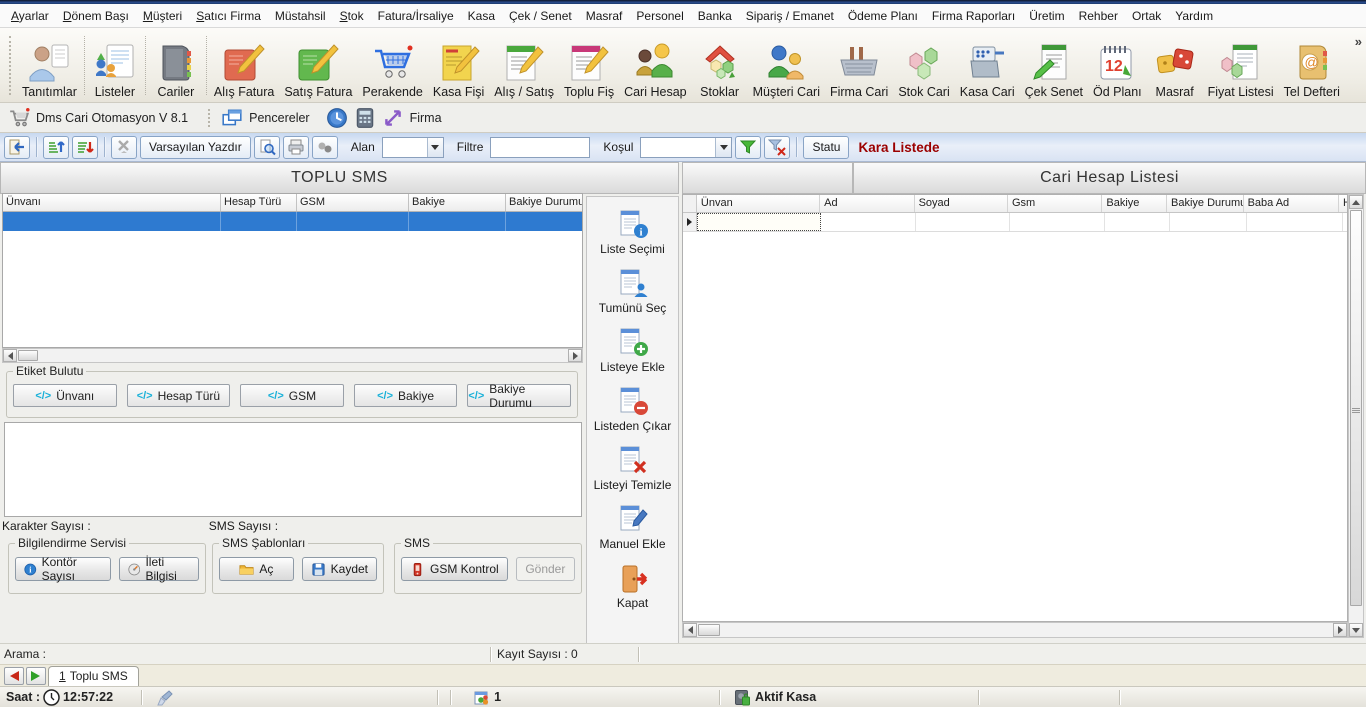 Image resolution: width=1366 pixels, height=707 pixels. Describe the element at coordinates (1194, 16) in the screenshot. I see `menu-yardim: Yardım` at that location.